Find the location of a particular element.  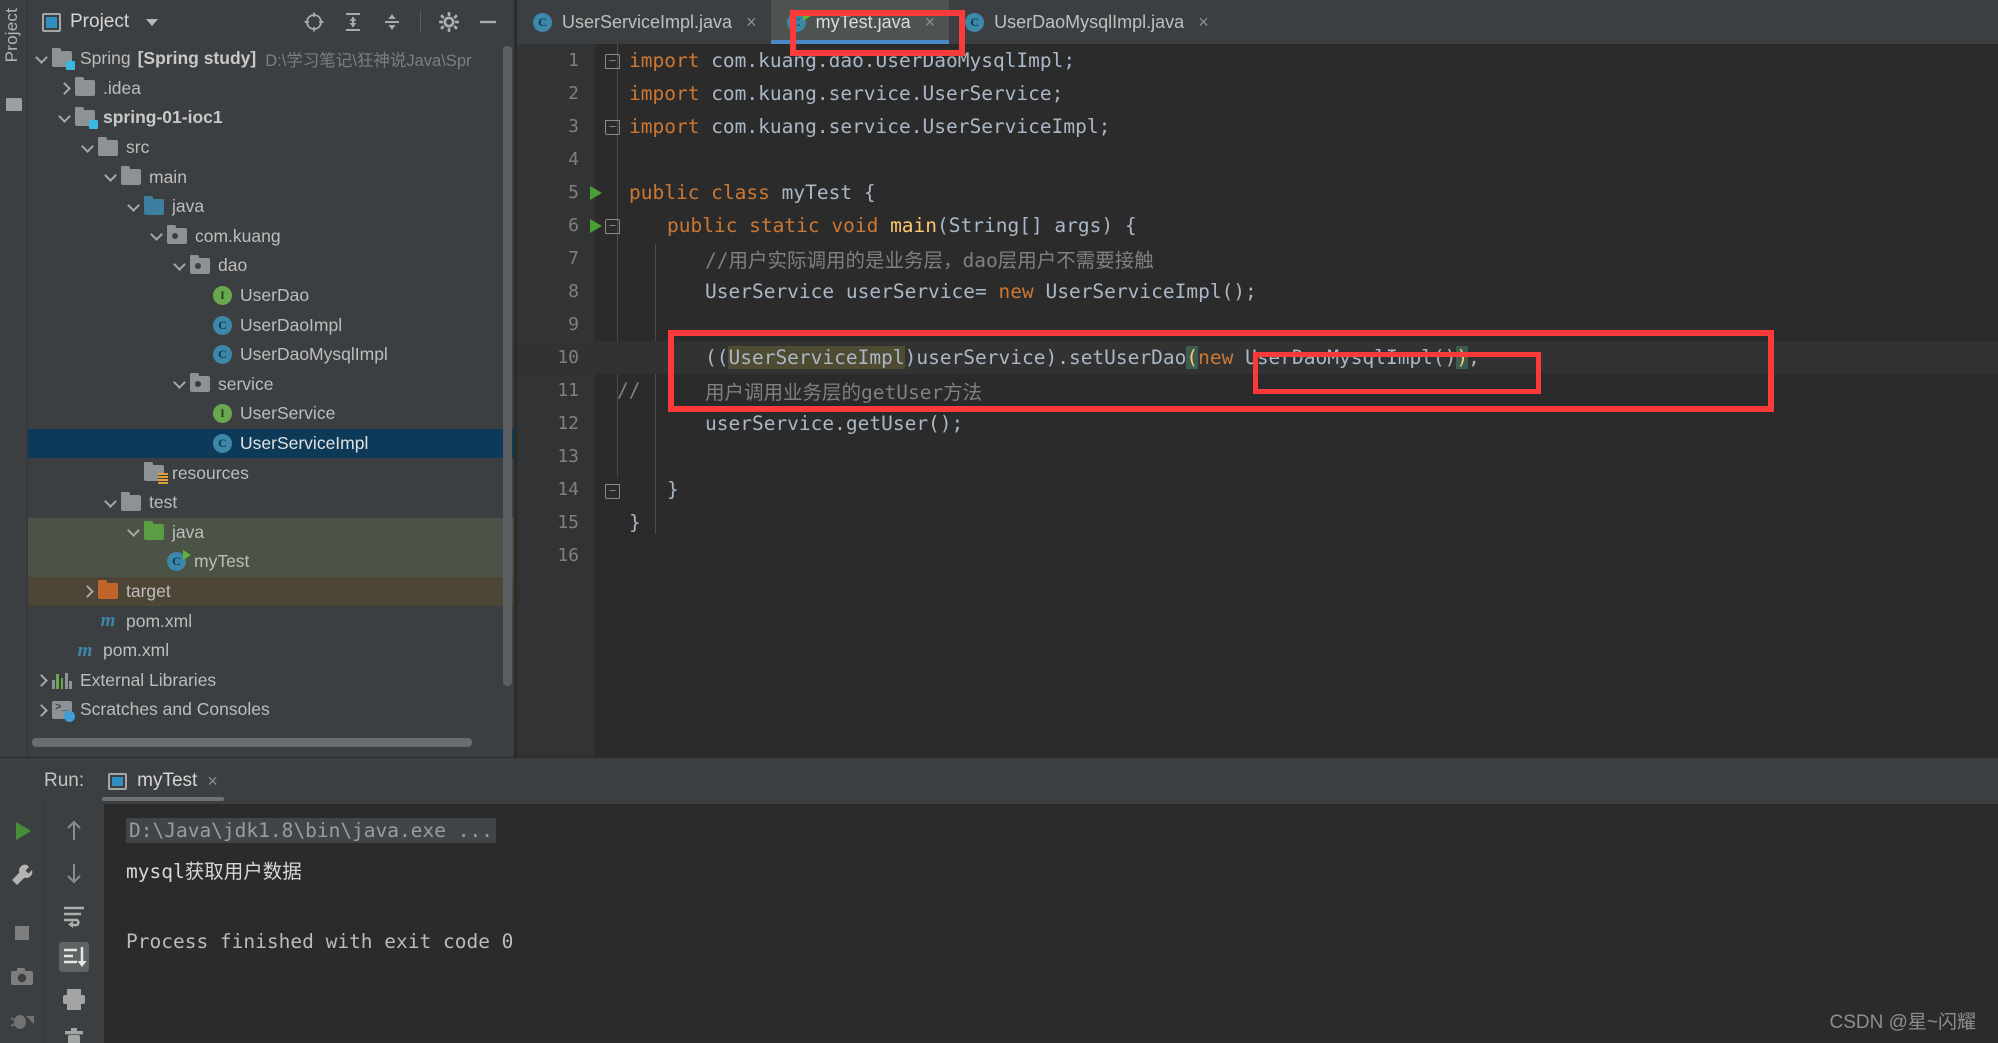

tree-item-com-kuang: com.kuang is located at coordinates (271, 237).